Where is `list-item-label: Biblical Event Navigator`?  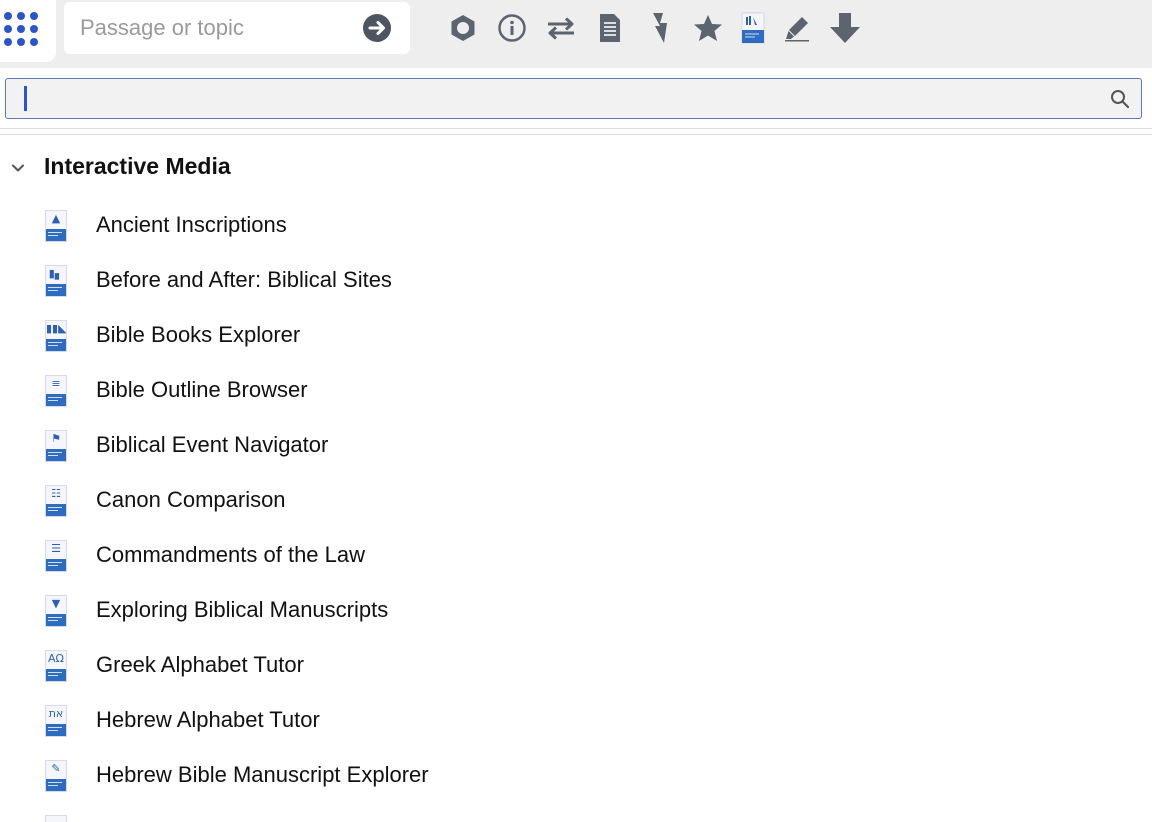
list-item-label: Biblical Event Navigator is located at coordinates (212, 444).